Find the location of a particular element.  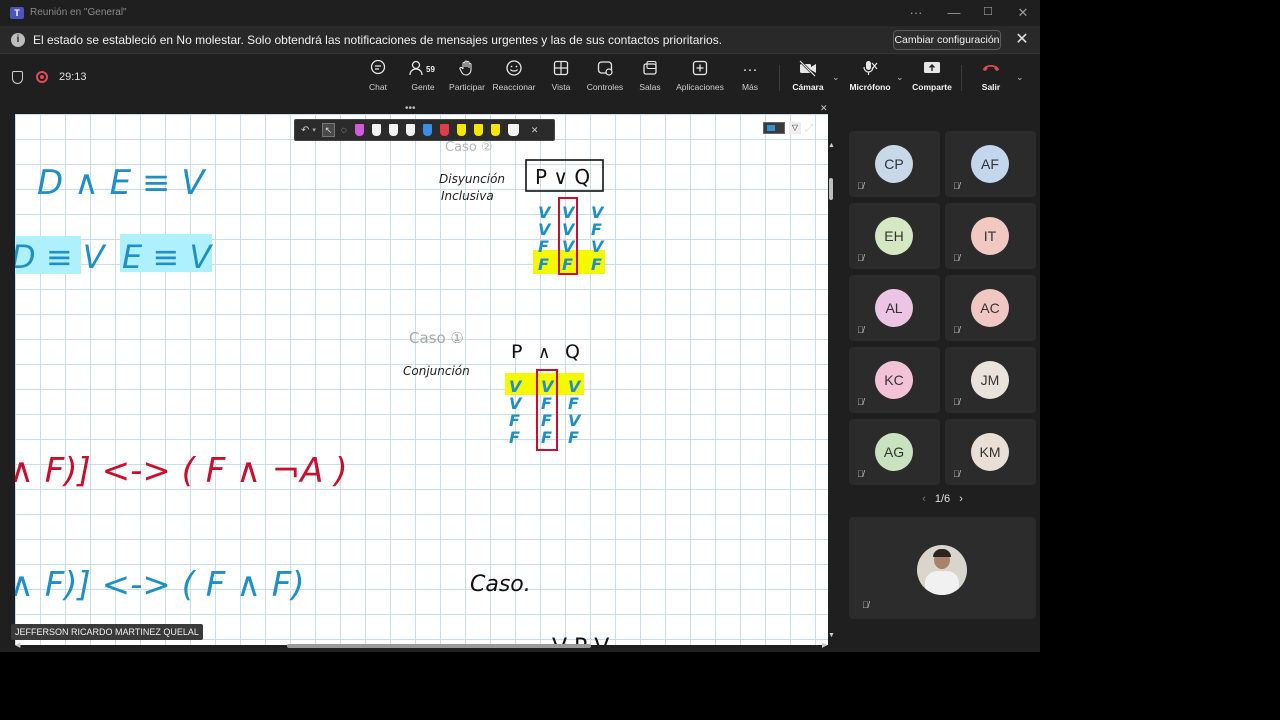

mic-off-icon is located at coordinates (870, 70).